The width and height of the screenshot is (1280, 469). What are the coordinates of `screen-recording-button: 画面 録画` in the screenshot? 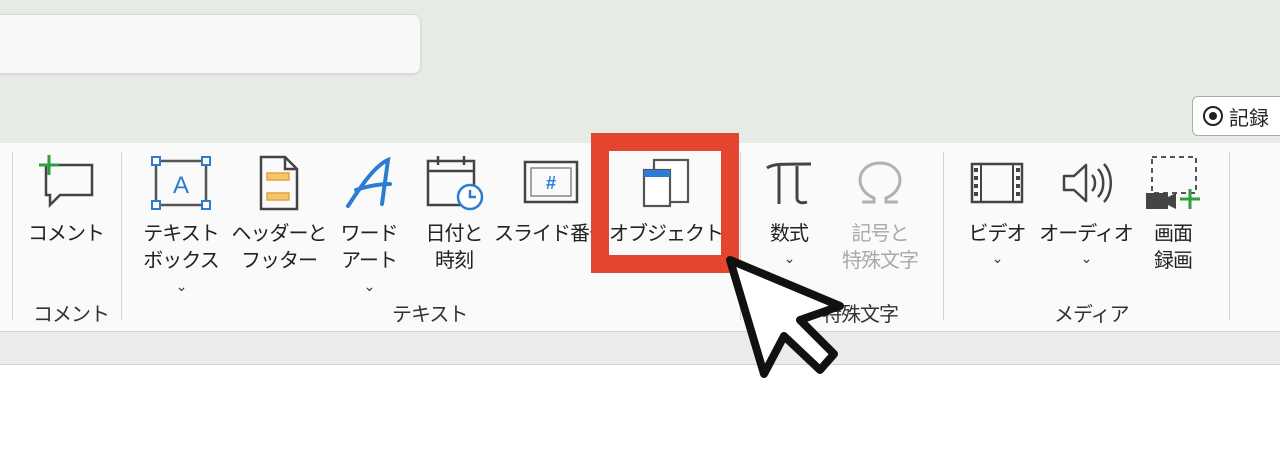 It's located at (1173, 212).